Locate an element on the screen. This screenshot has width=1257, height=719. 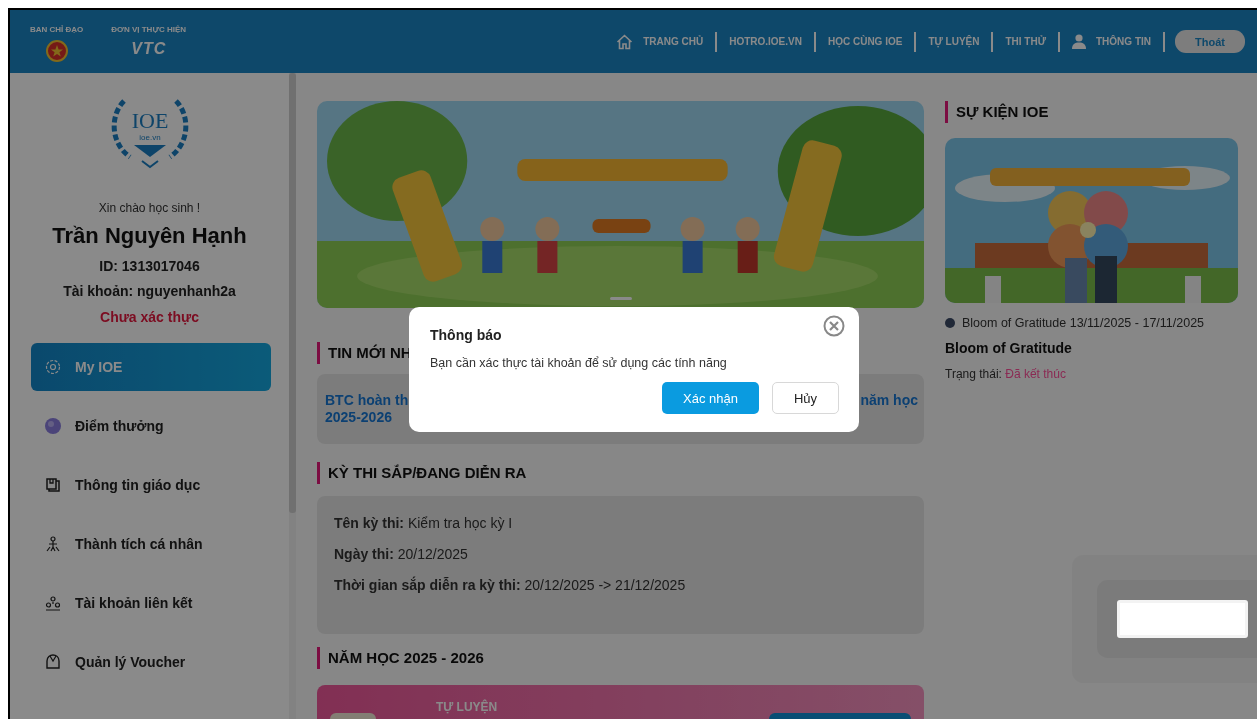
carousel-indicator is located at coordinates (620, 298).